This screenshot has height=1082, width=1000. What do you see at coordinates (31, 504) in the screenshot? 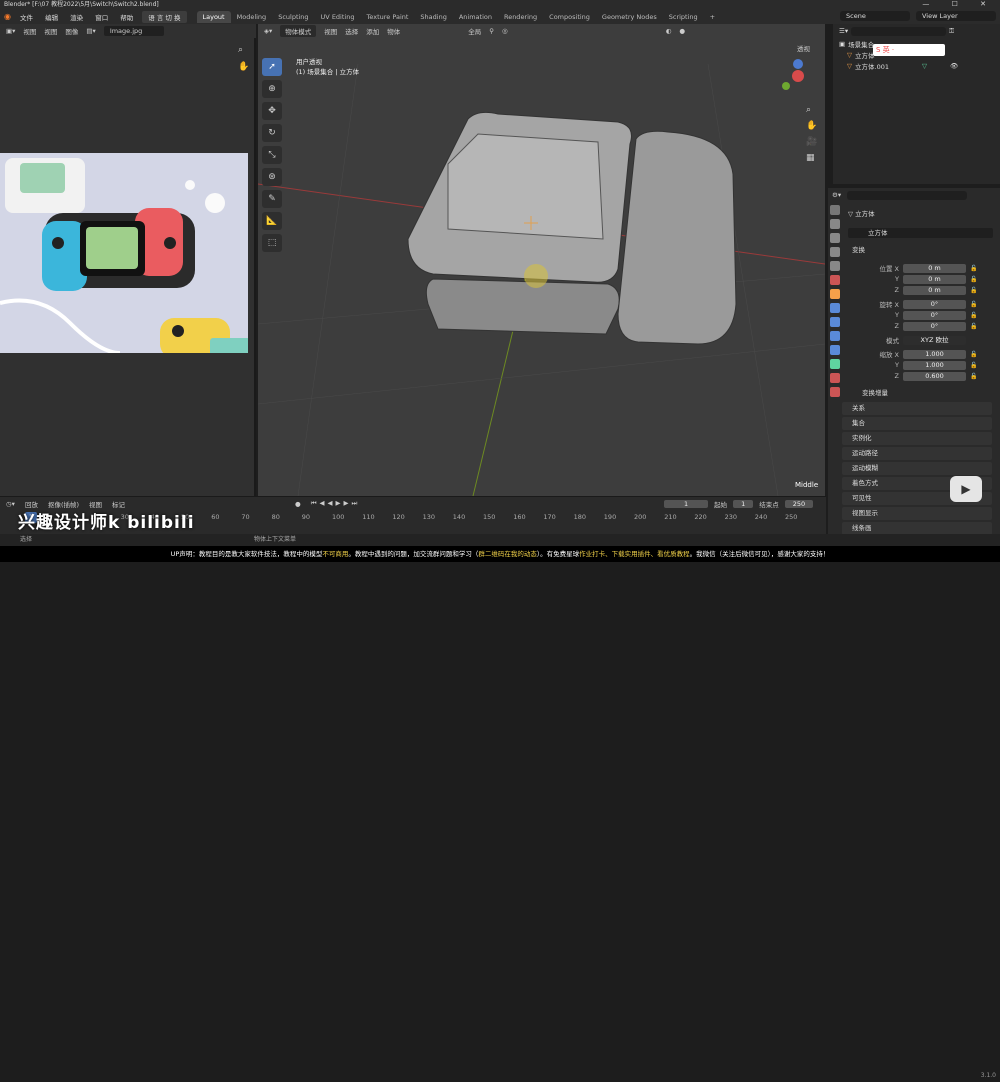
I see `timeline-menu-playback: 回放` at bounding box center [31, 504].